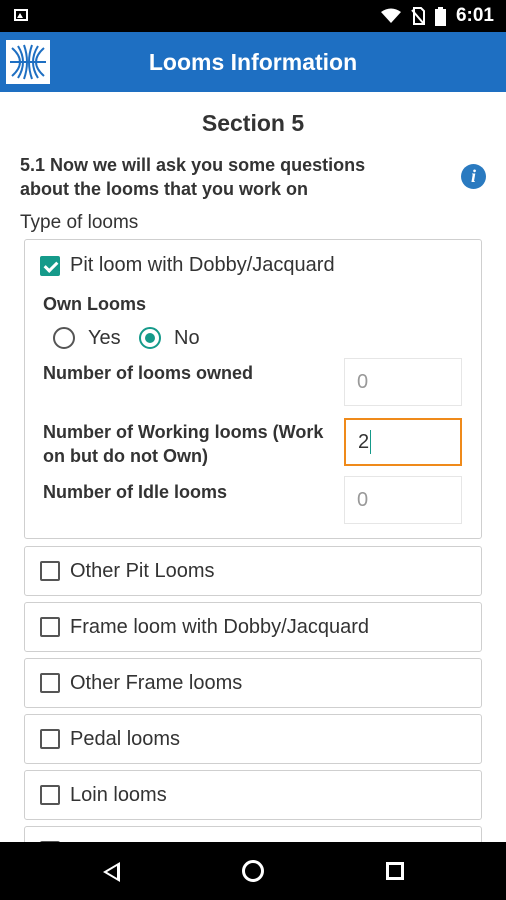 This screenshot has width=506, height=900. I want to click on loom-card-other-pit: Other Pit Looms, so click(253, 571).